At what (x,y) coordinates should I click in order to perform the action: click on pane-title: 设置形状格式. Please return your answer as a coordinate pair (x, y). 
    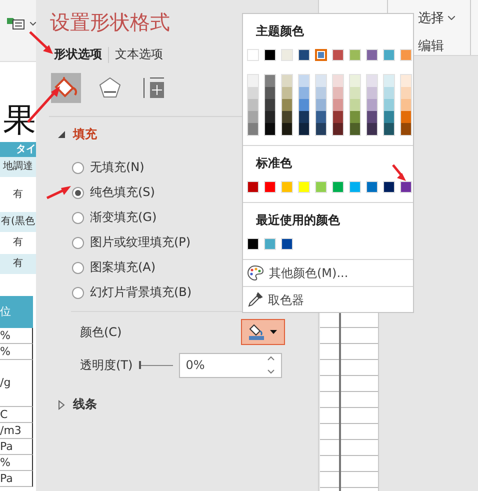
    Looking at the image, I should click on (110, 22).